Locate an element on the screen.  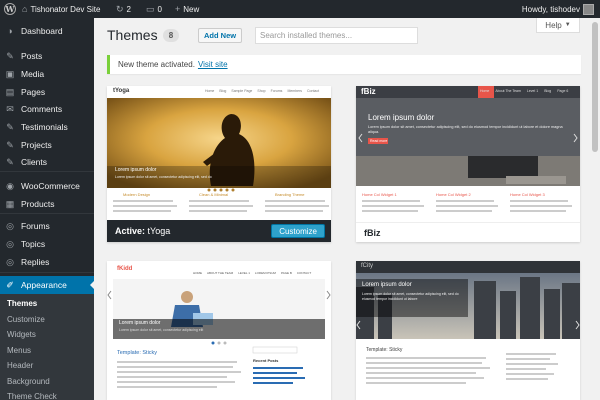
fbiz-read-more: Read more is located at coordinates (379, 141).